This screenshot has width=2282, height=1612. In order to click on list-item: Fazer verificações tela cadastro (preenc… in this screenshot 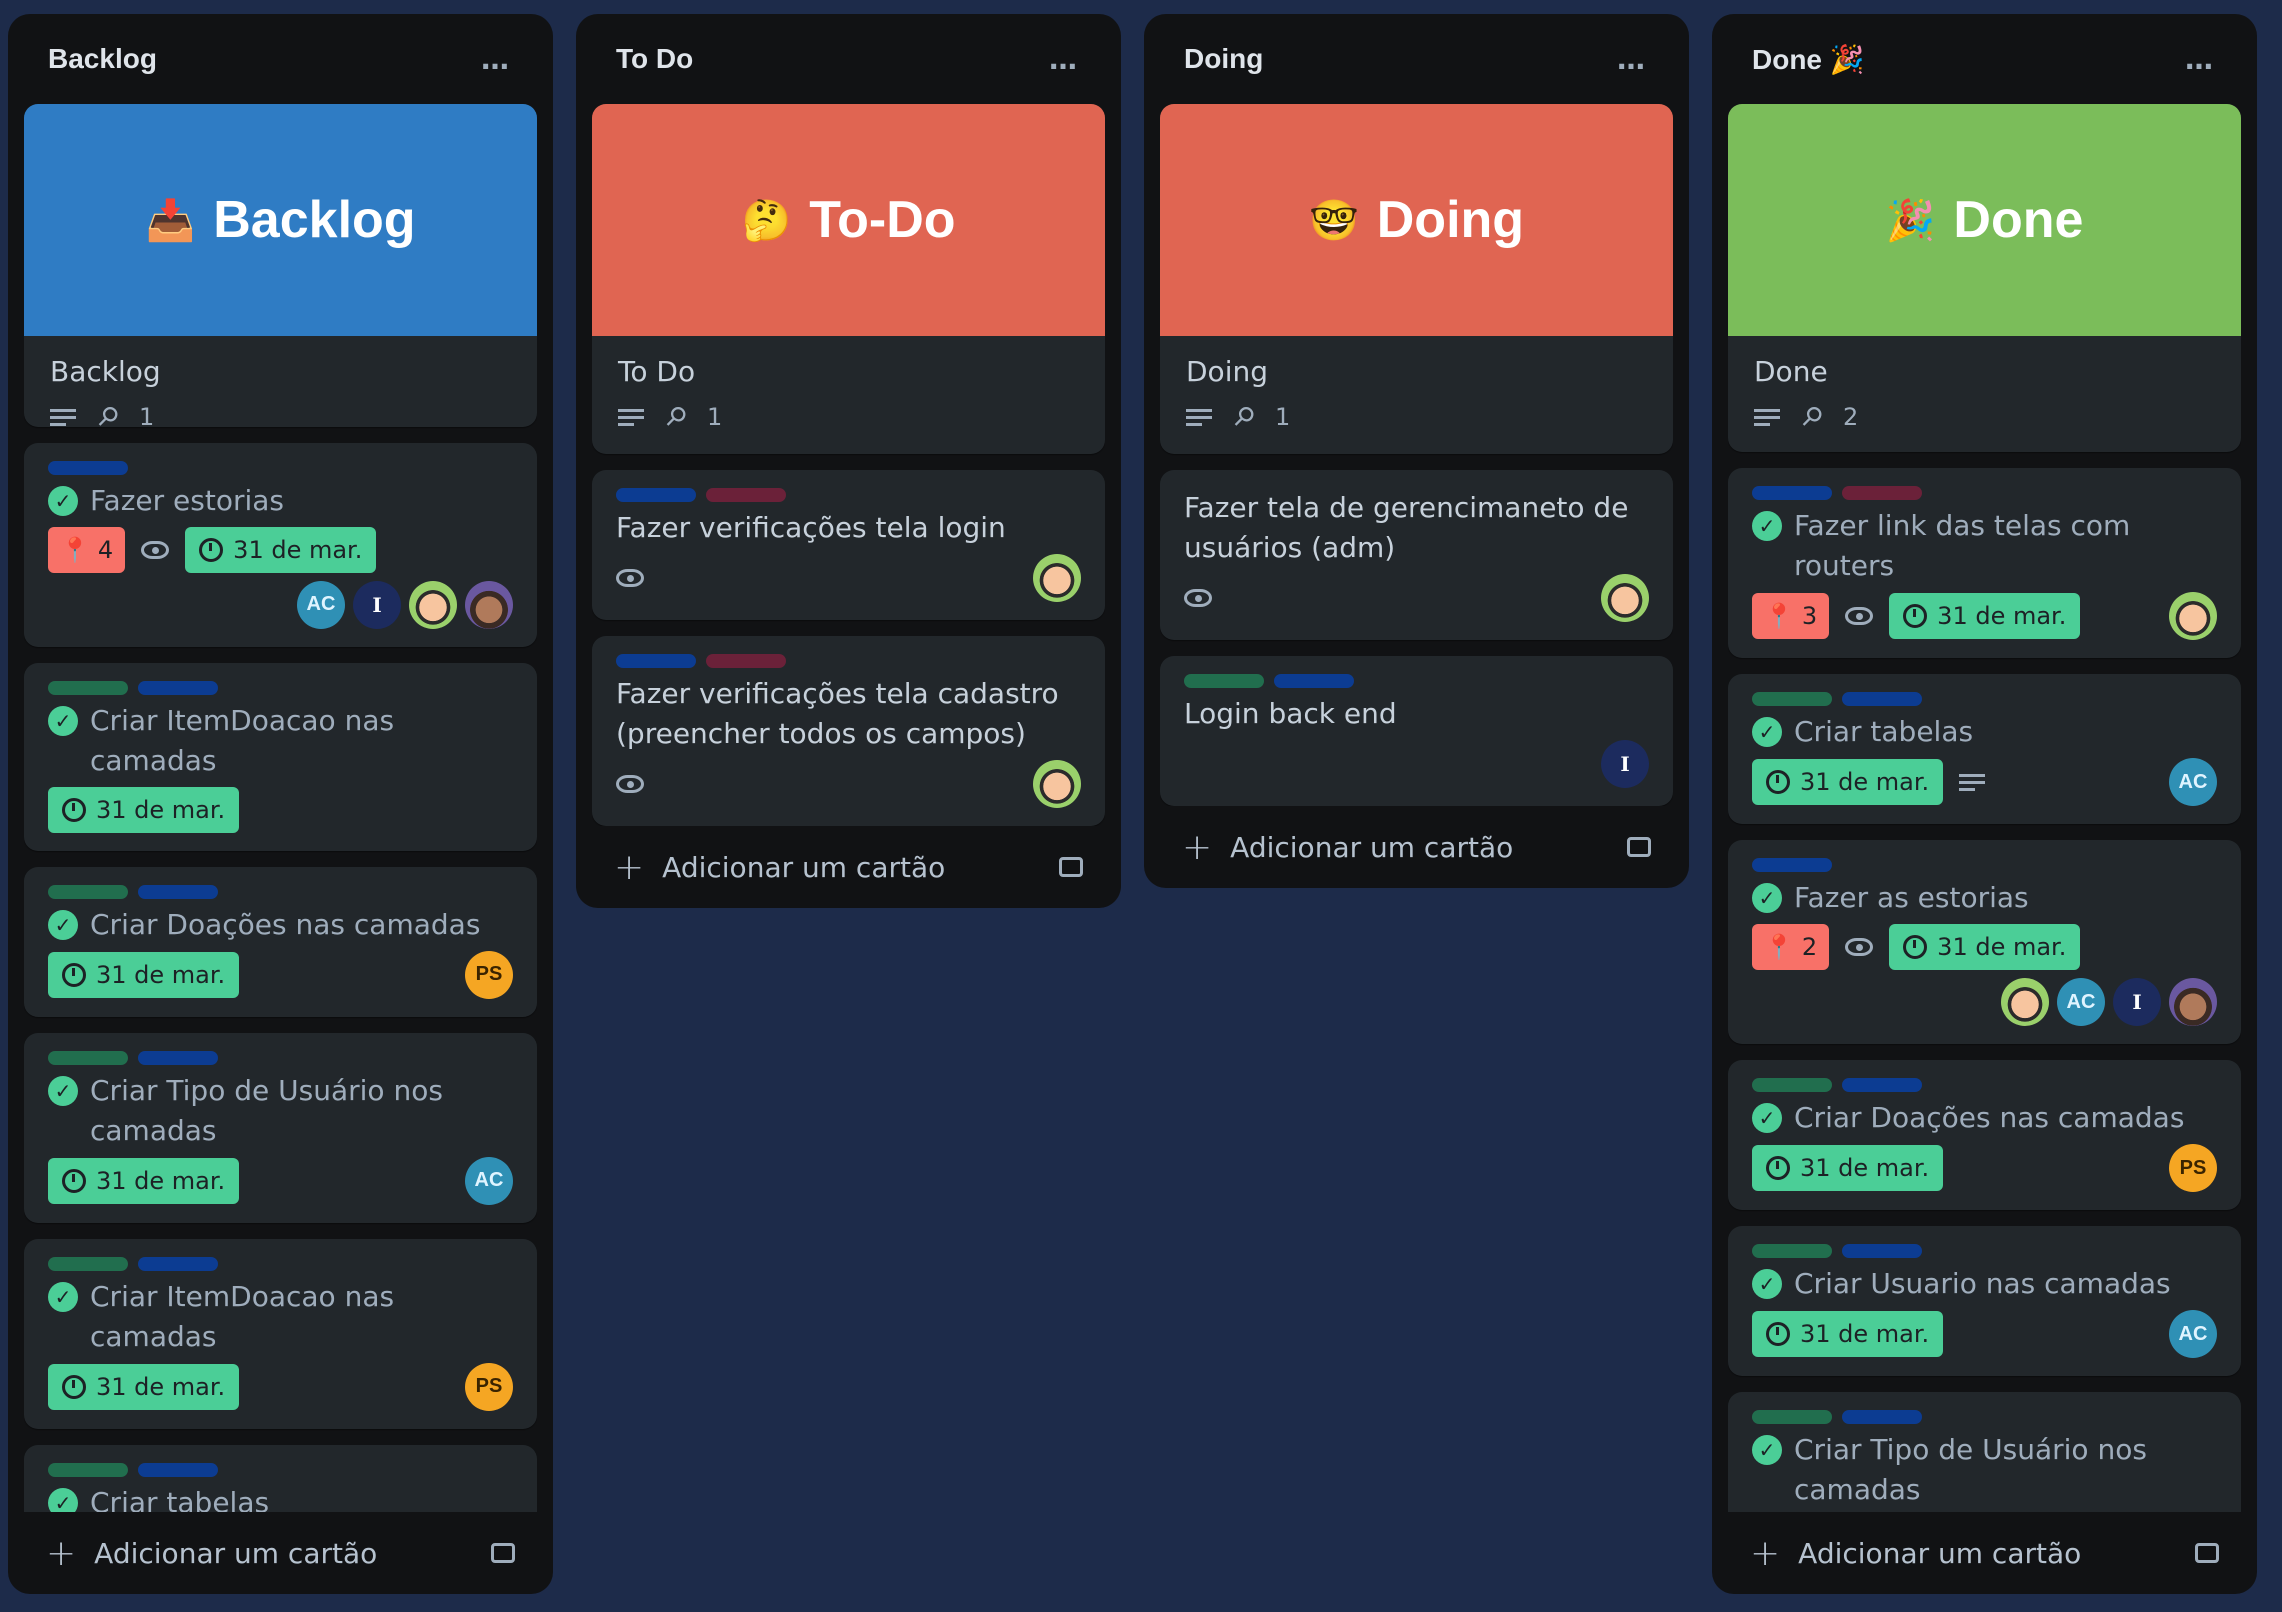, I will do `click(848, 731)`.